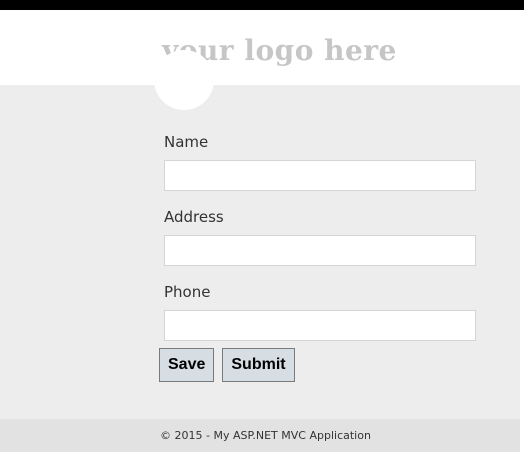 The height and width of the screenshot is (452, 524). Describe the element at coordinates (184, 80) in the screenshot. I see `logo-badge` at that location.